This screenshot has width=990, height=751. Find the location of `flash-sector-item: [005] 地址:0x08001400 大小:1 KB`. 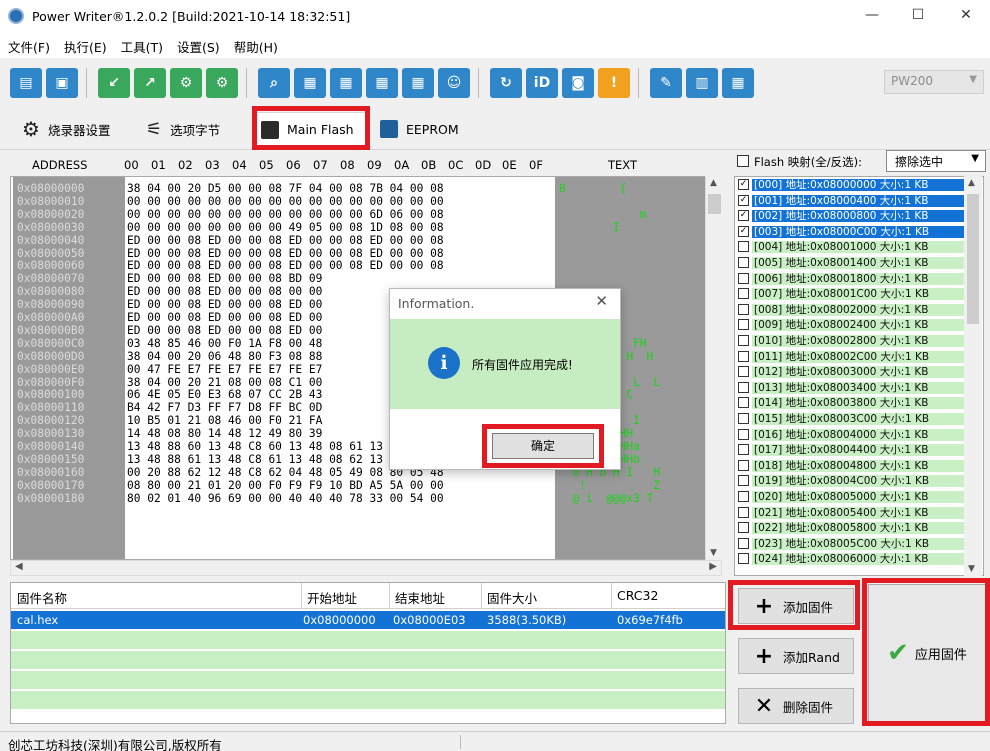

flash-sector-item: [005] 地址:0x08001400 大小:1 KB is located at coordinates (851, 263).